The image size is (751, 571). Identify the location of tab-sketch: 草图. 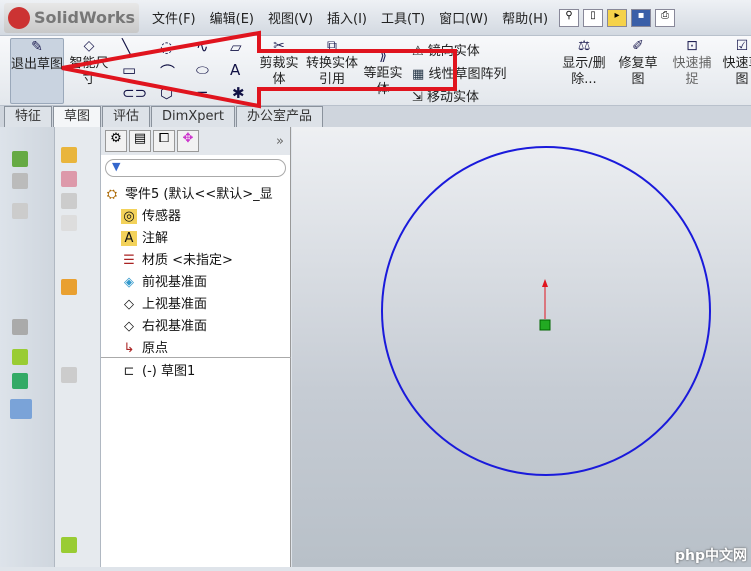
(77, 116).